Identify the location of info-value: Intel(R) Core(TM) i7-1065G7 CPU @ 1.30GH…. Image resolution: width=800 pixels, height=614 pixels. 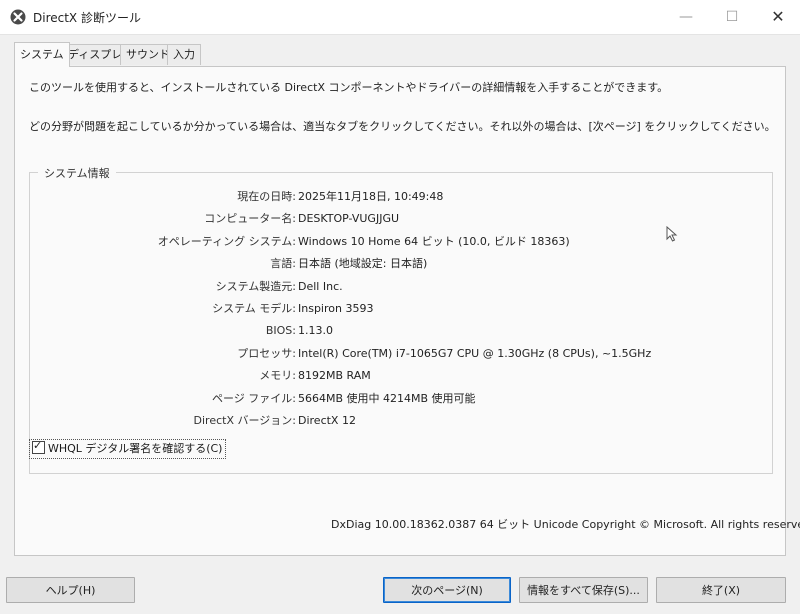
(475, 353).